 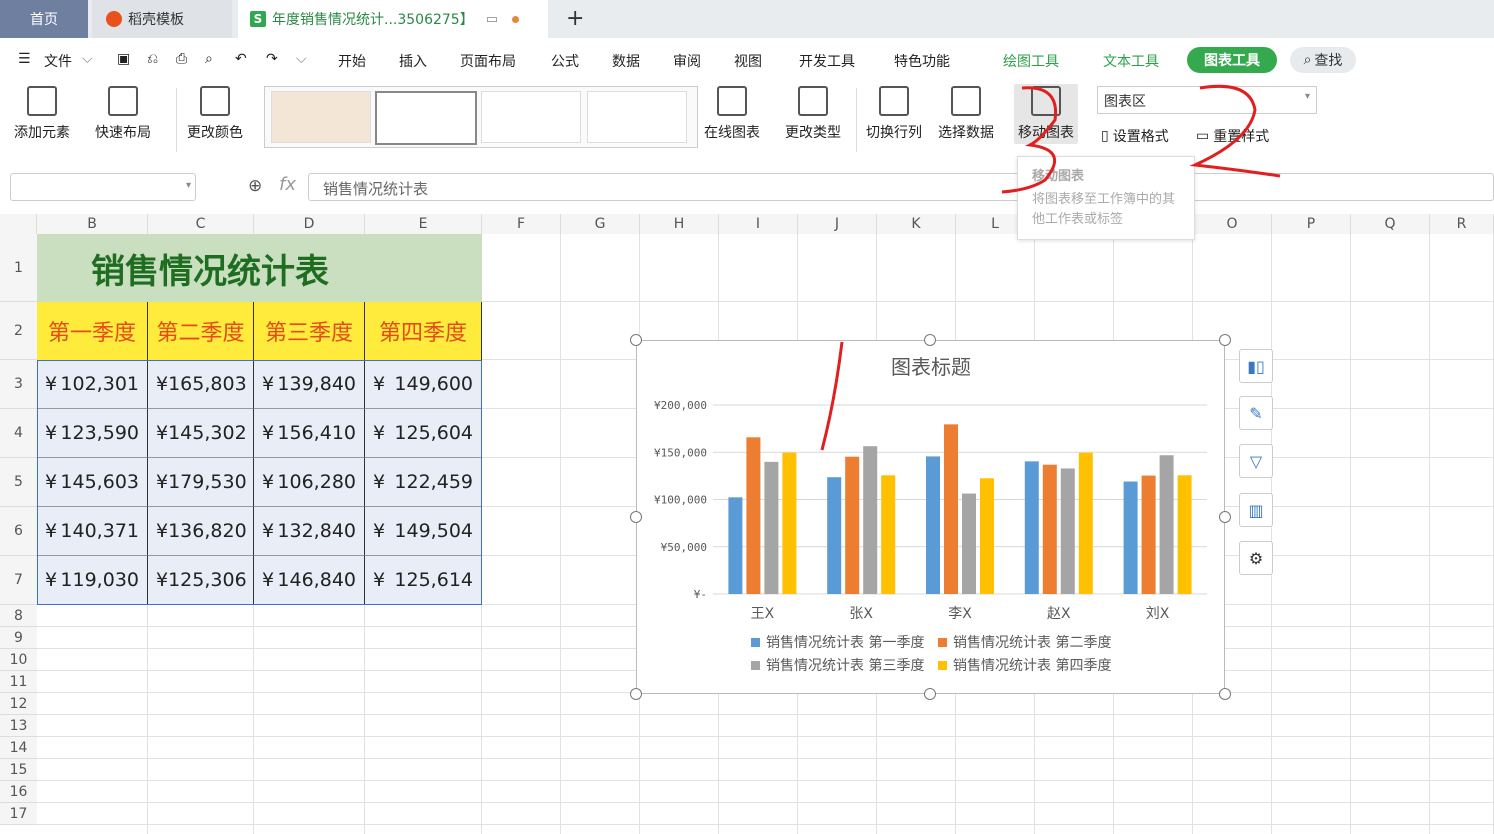 What do you see at coordinates (1256, 510) in the screenshot?
I see `online-chart-side-icon: ▥` at bounding box center [1256, 510].